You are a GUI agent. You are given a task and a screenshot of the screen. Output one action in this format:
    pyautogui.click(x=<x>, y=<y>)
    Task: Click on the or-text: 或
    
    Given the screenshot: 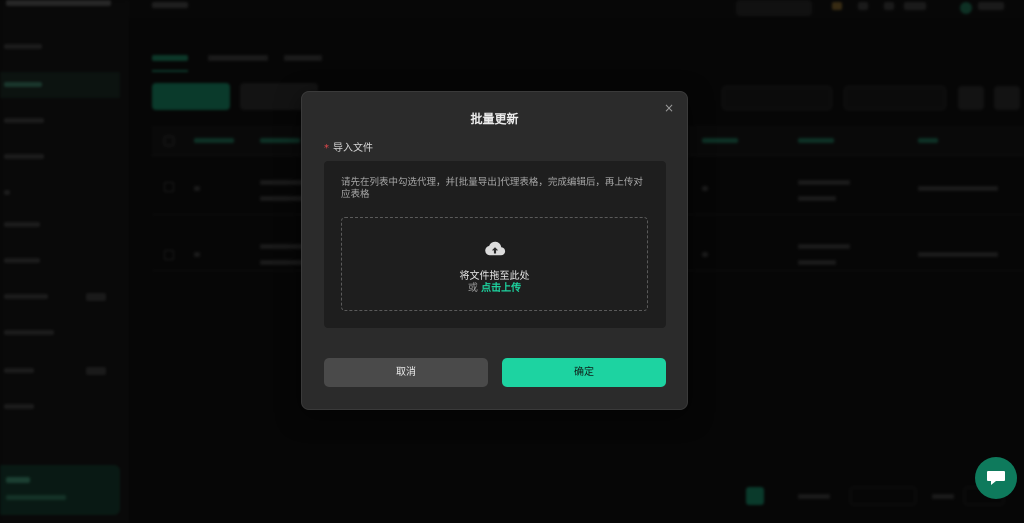 What is the action you would take?
    pyautogui.click(x=472, y=288)
    